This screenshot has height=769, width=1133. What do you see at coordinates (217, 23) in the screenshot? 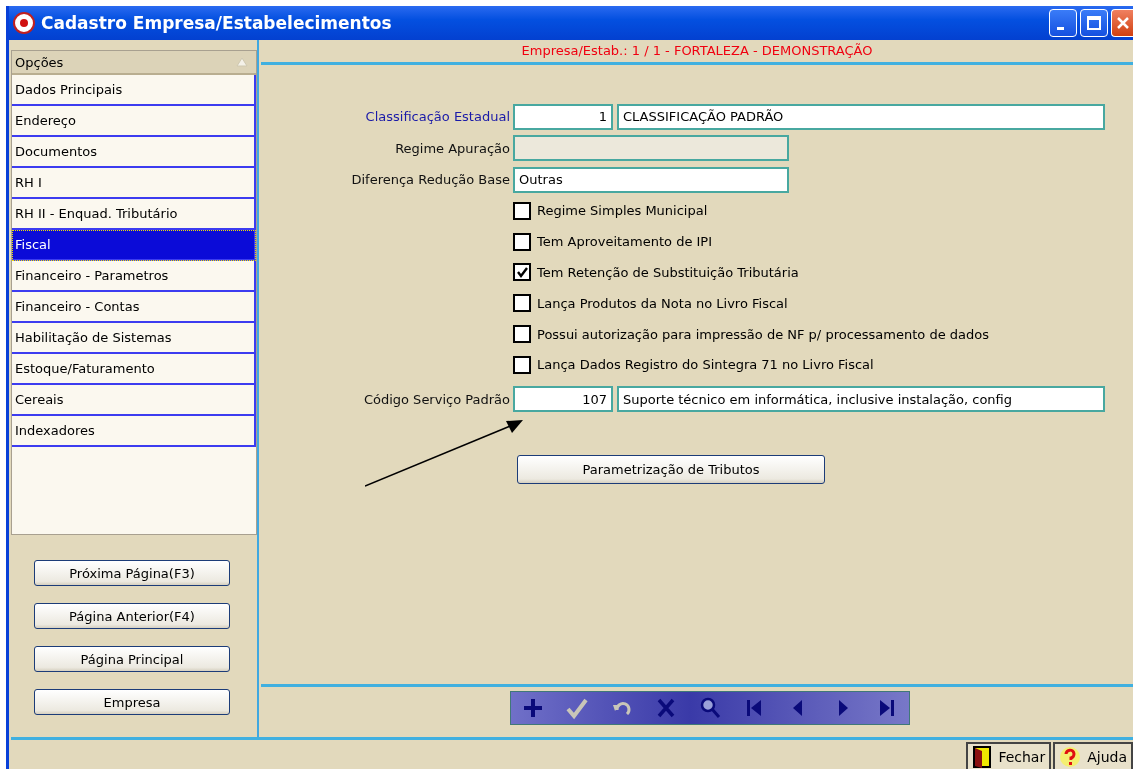
I see `window-title: Cadastro Empresa/Estabelecimentos` at bounding box center [217, 23].